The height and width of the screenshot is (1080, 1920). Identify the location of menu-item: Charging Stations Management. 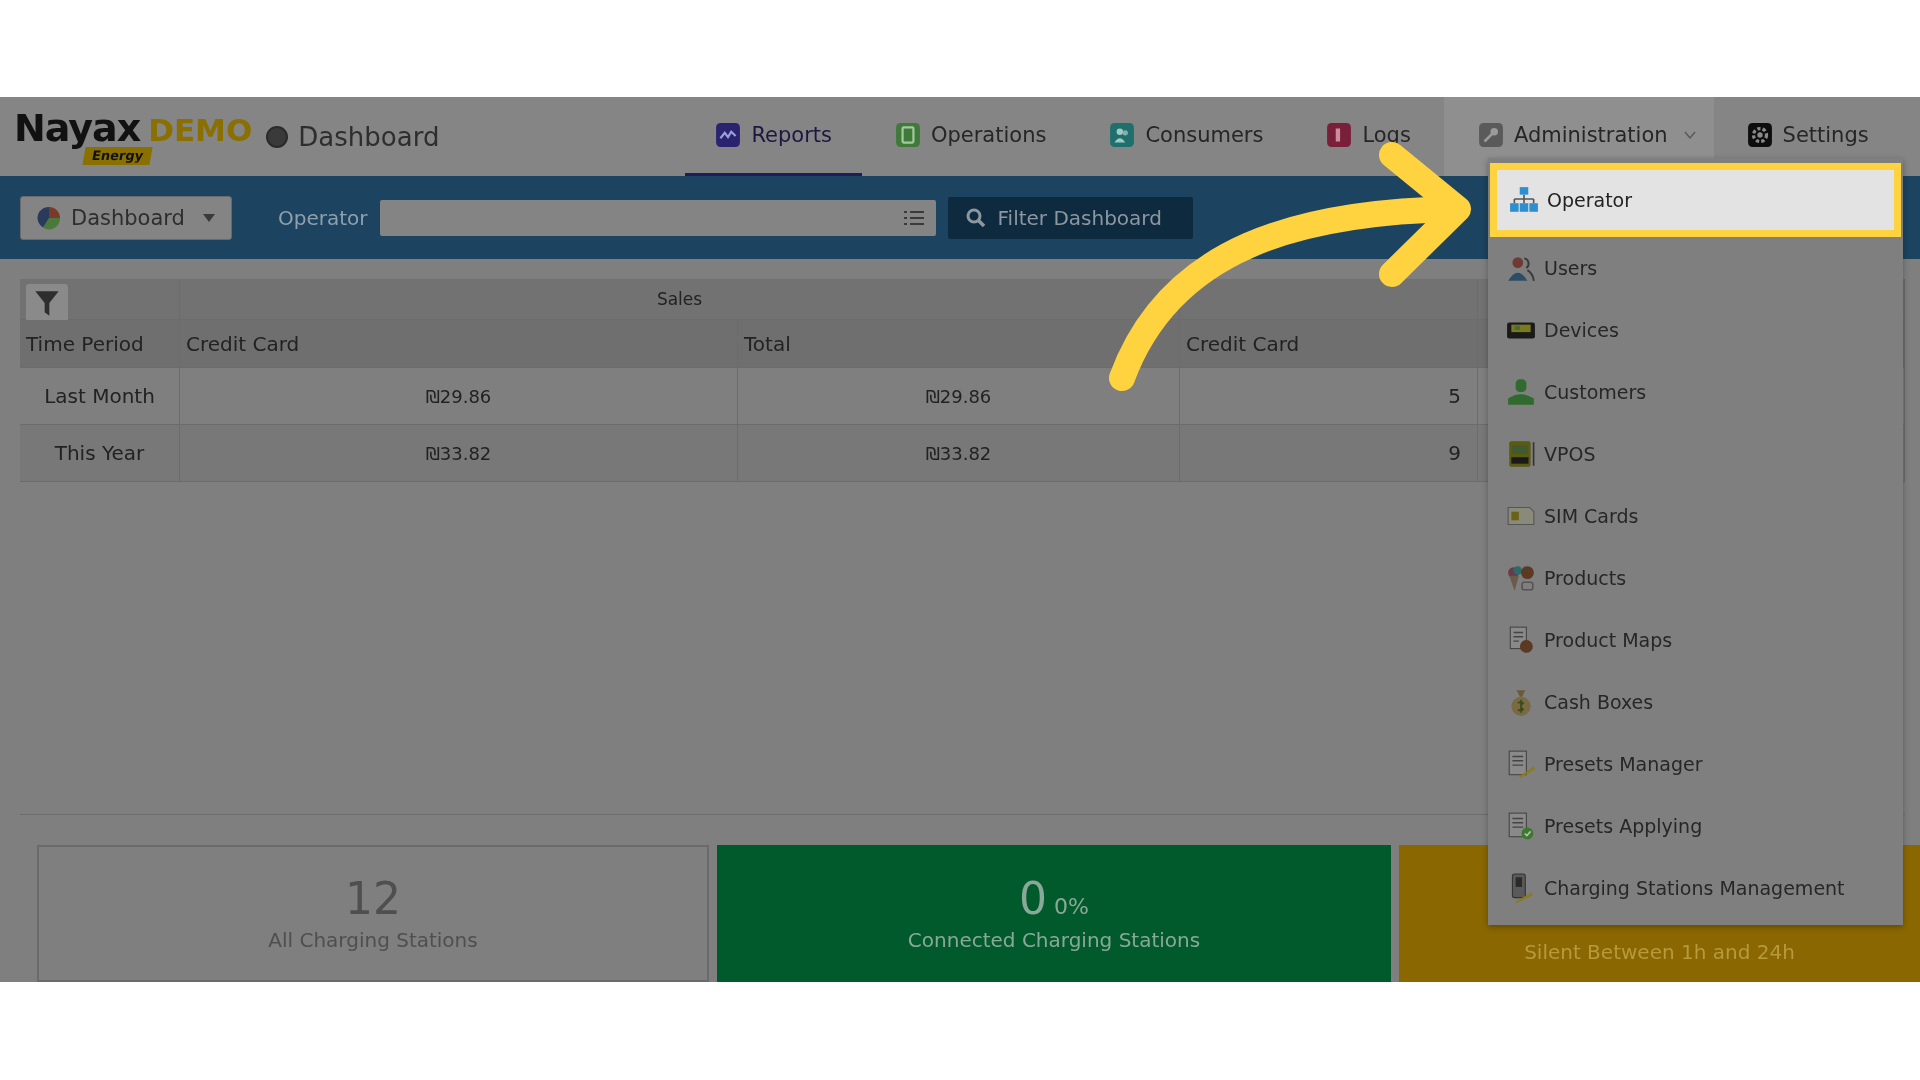
(1695, 888).